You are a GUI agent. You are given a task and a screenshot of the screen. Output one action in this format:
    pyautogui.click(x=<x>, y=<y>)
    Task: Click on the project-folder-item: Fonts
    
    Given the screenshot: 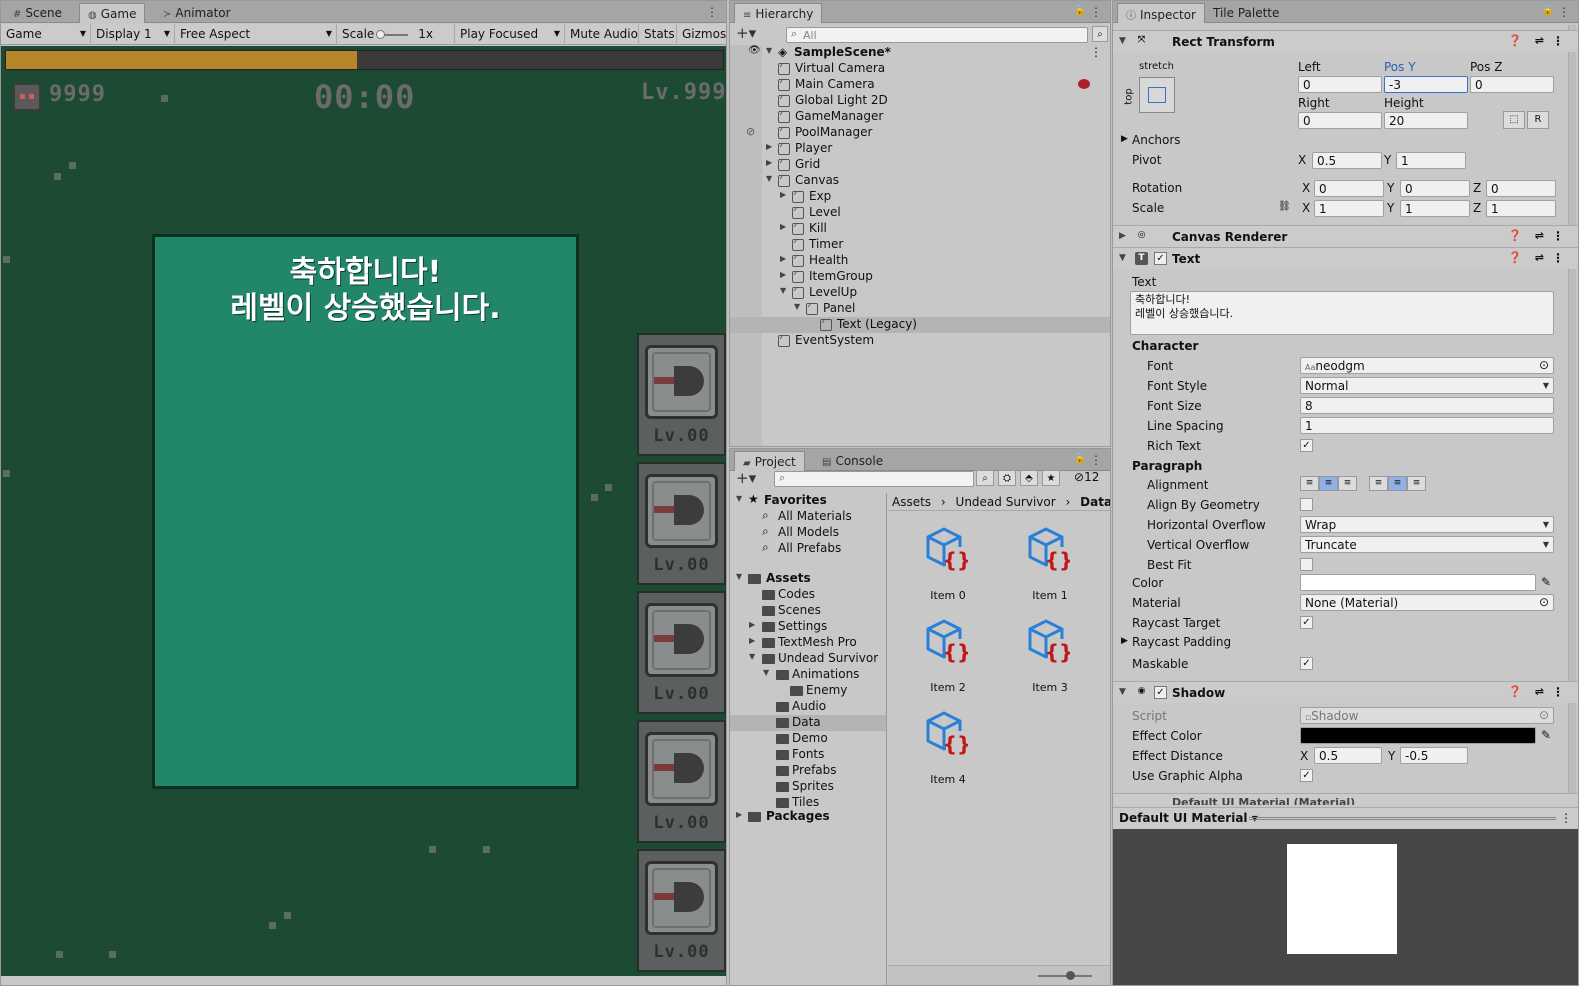 What is the action you would take?
    pyautogui.click(x=808, y=755)
    